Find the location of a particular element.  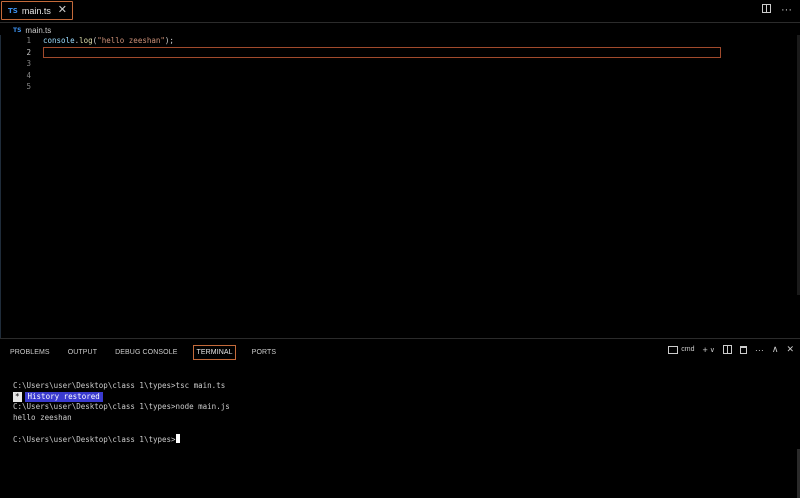

terminal-cursor is located at coordinates (177, 438).